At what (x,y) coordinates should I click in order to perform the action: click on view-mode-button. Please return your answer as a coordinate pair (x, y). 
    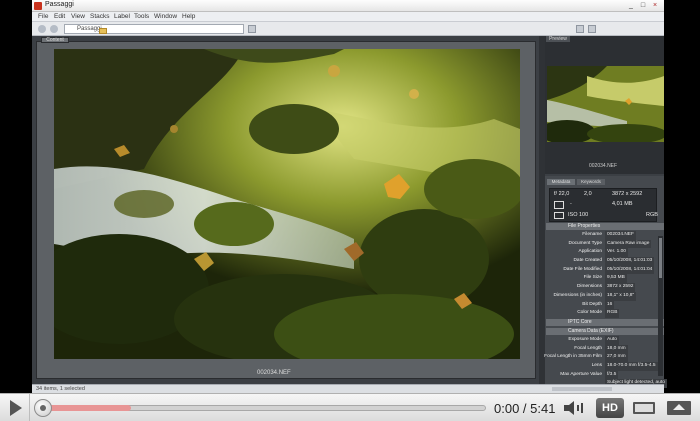
    Looking at the image, I should click on (580, 29).